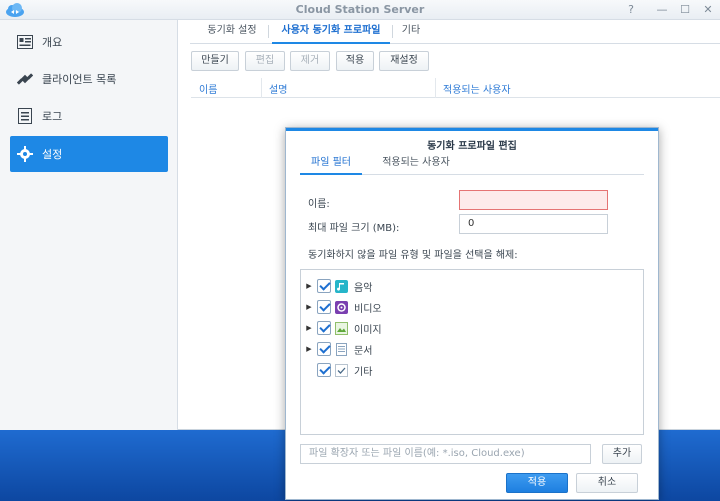 Image resolution: width=720 pixels, height=501 pixels. I want to click on document-checkbox, so click(324, 349).